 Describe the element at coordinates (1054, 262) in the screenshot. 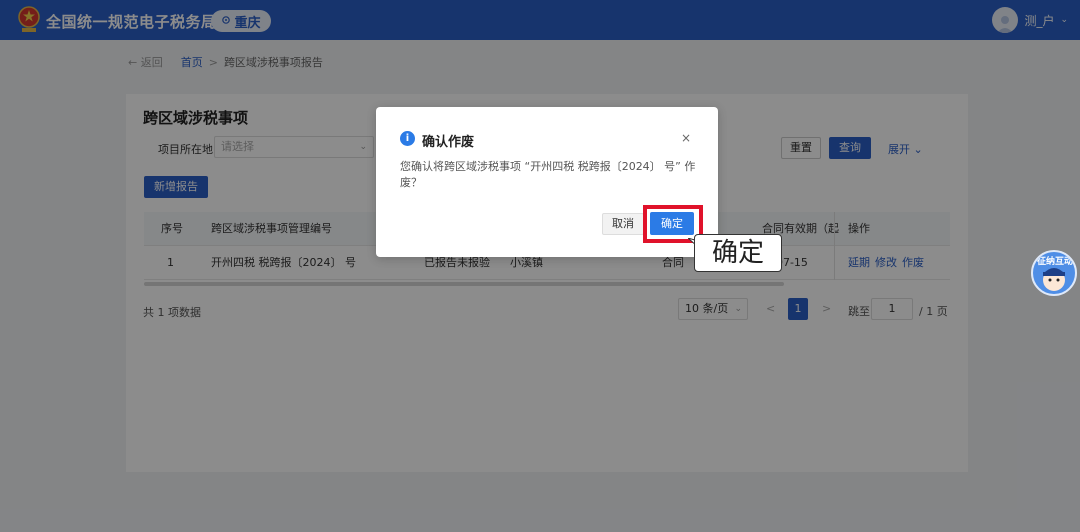

I see `assistant-label: 征纳互动` at that location.